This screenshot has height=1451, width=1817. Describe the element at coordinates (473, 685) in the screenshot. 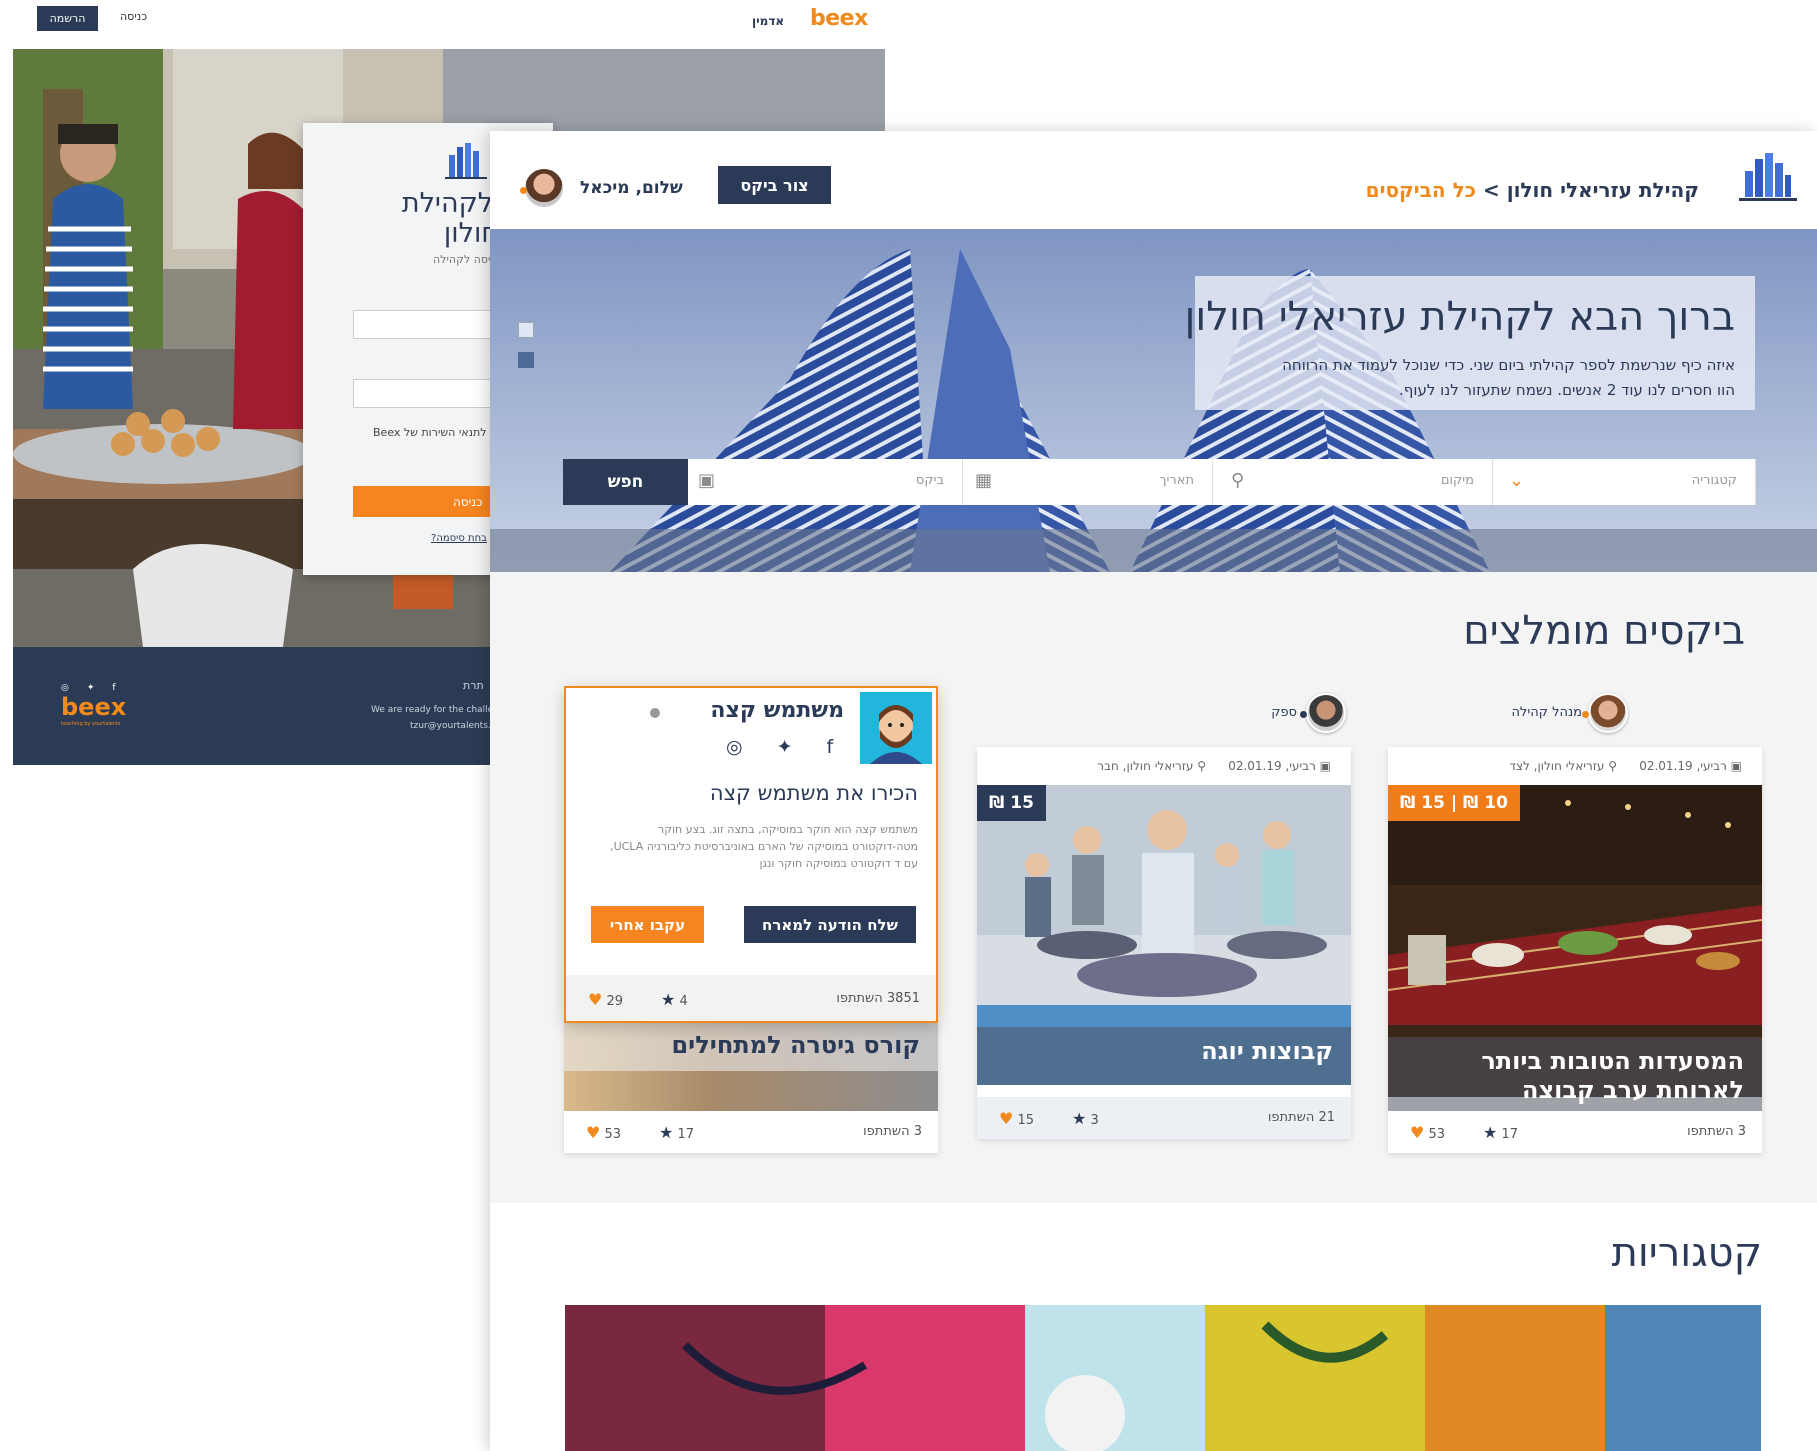

I see `footer-title: תרת` at that location.